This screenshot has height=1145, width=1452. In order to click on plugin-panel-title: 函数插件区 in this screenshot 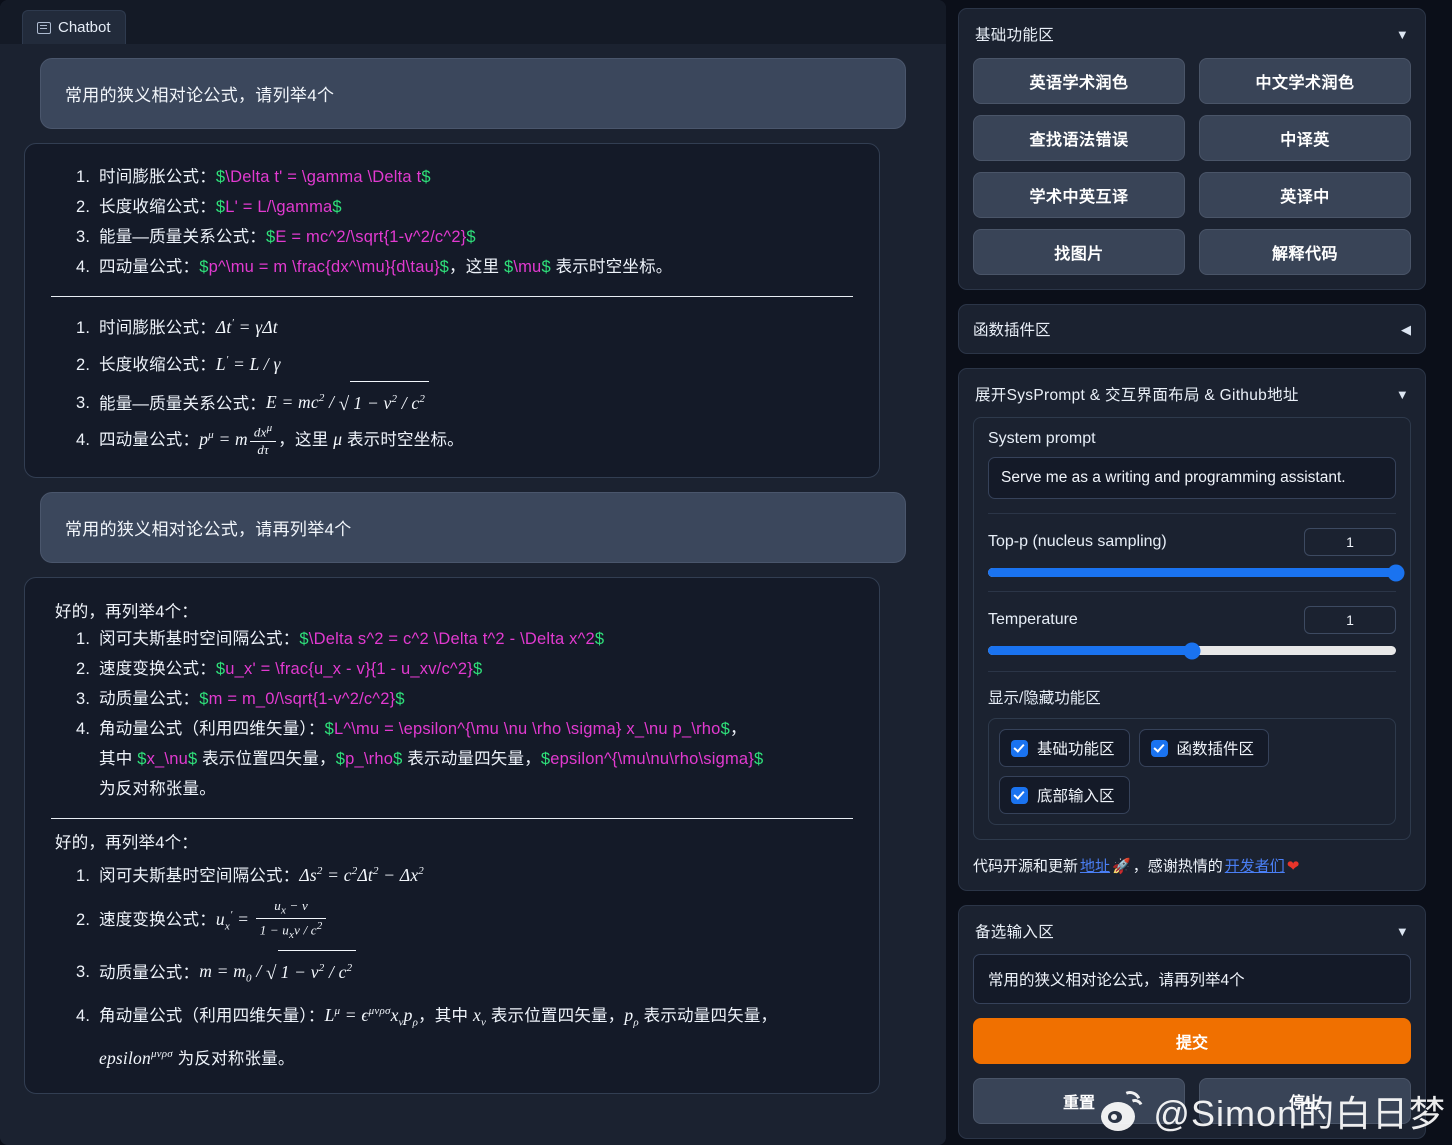, I will do `click(1012, 330)`.